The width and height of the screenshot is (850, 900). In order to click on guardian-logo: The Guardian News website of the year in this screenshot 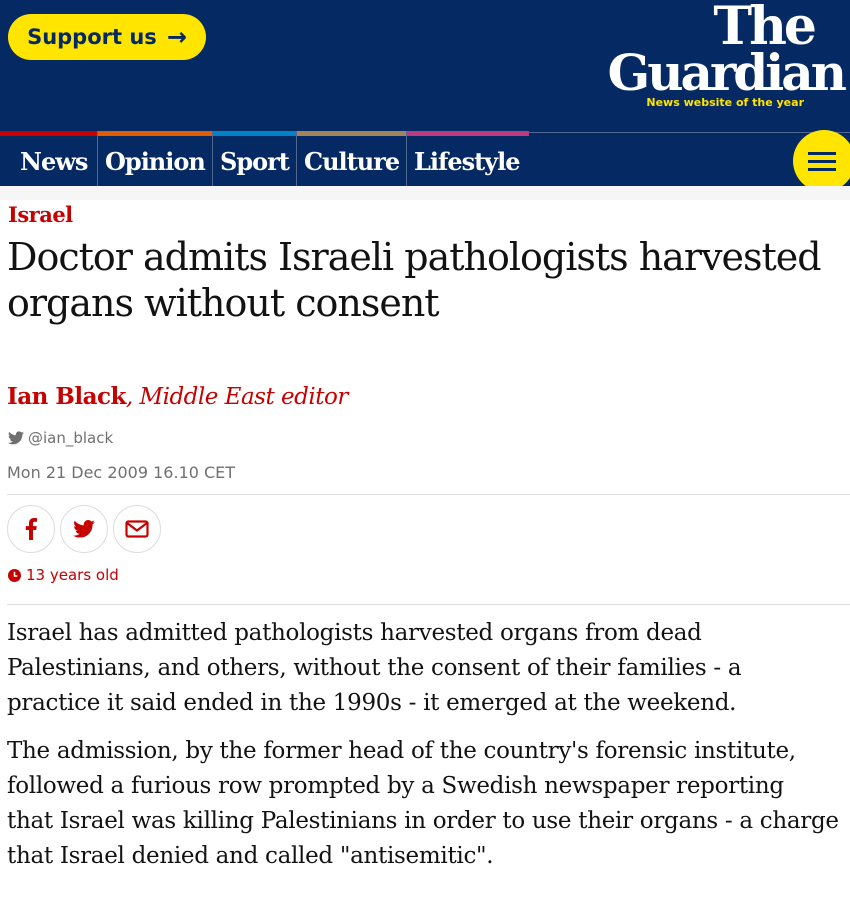, I will do `click(727, 55)`.